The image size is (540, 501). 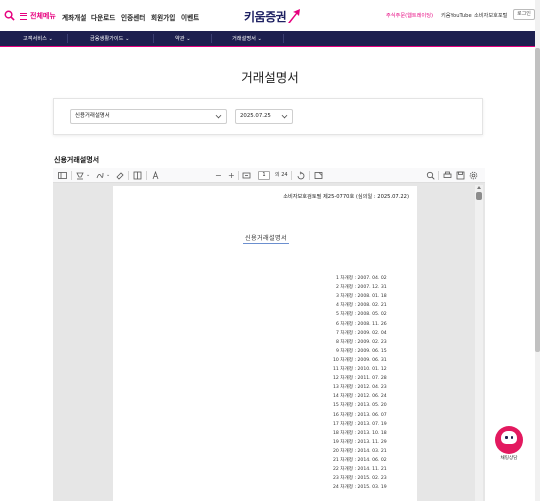 I want to click on all-menu-button: 전체메뉴, so click(x=38, y=16).